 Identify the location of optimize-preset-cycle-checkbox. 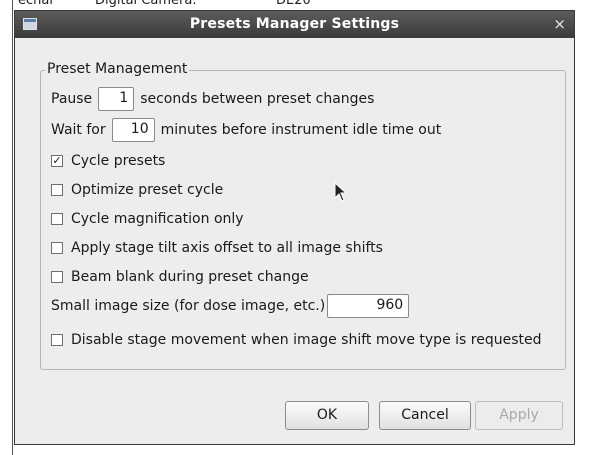
(57, 190).